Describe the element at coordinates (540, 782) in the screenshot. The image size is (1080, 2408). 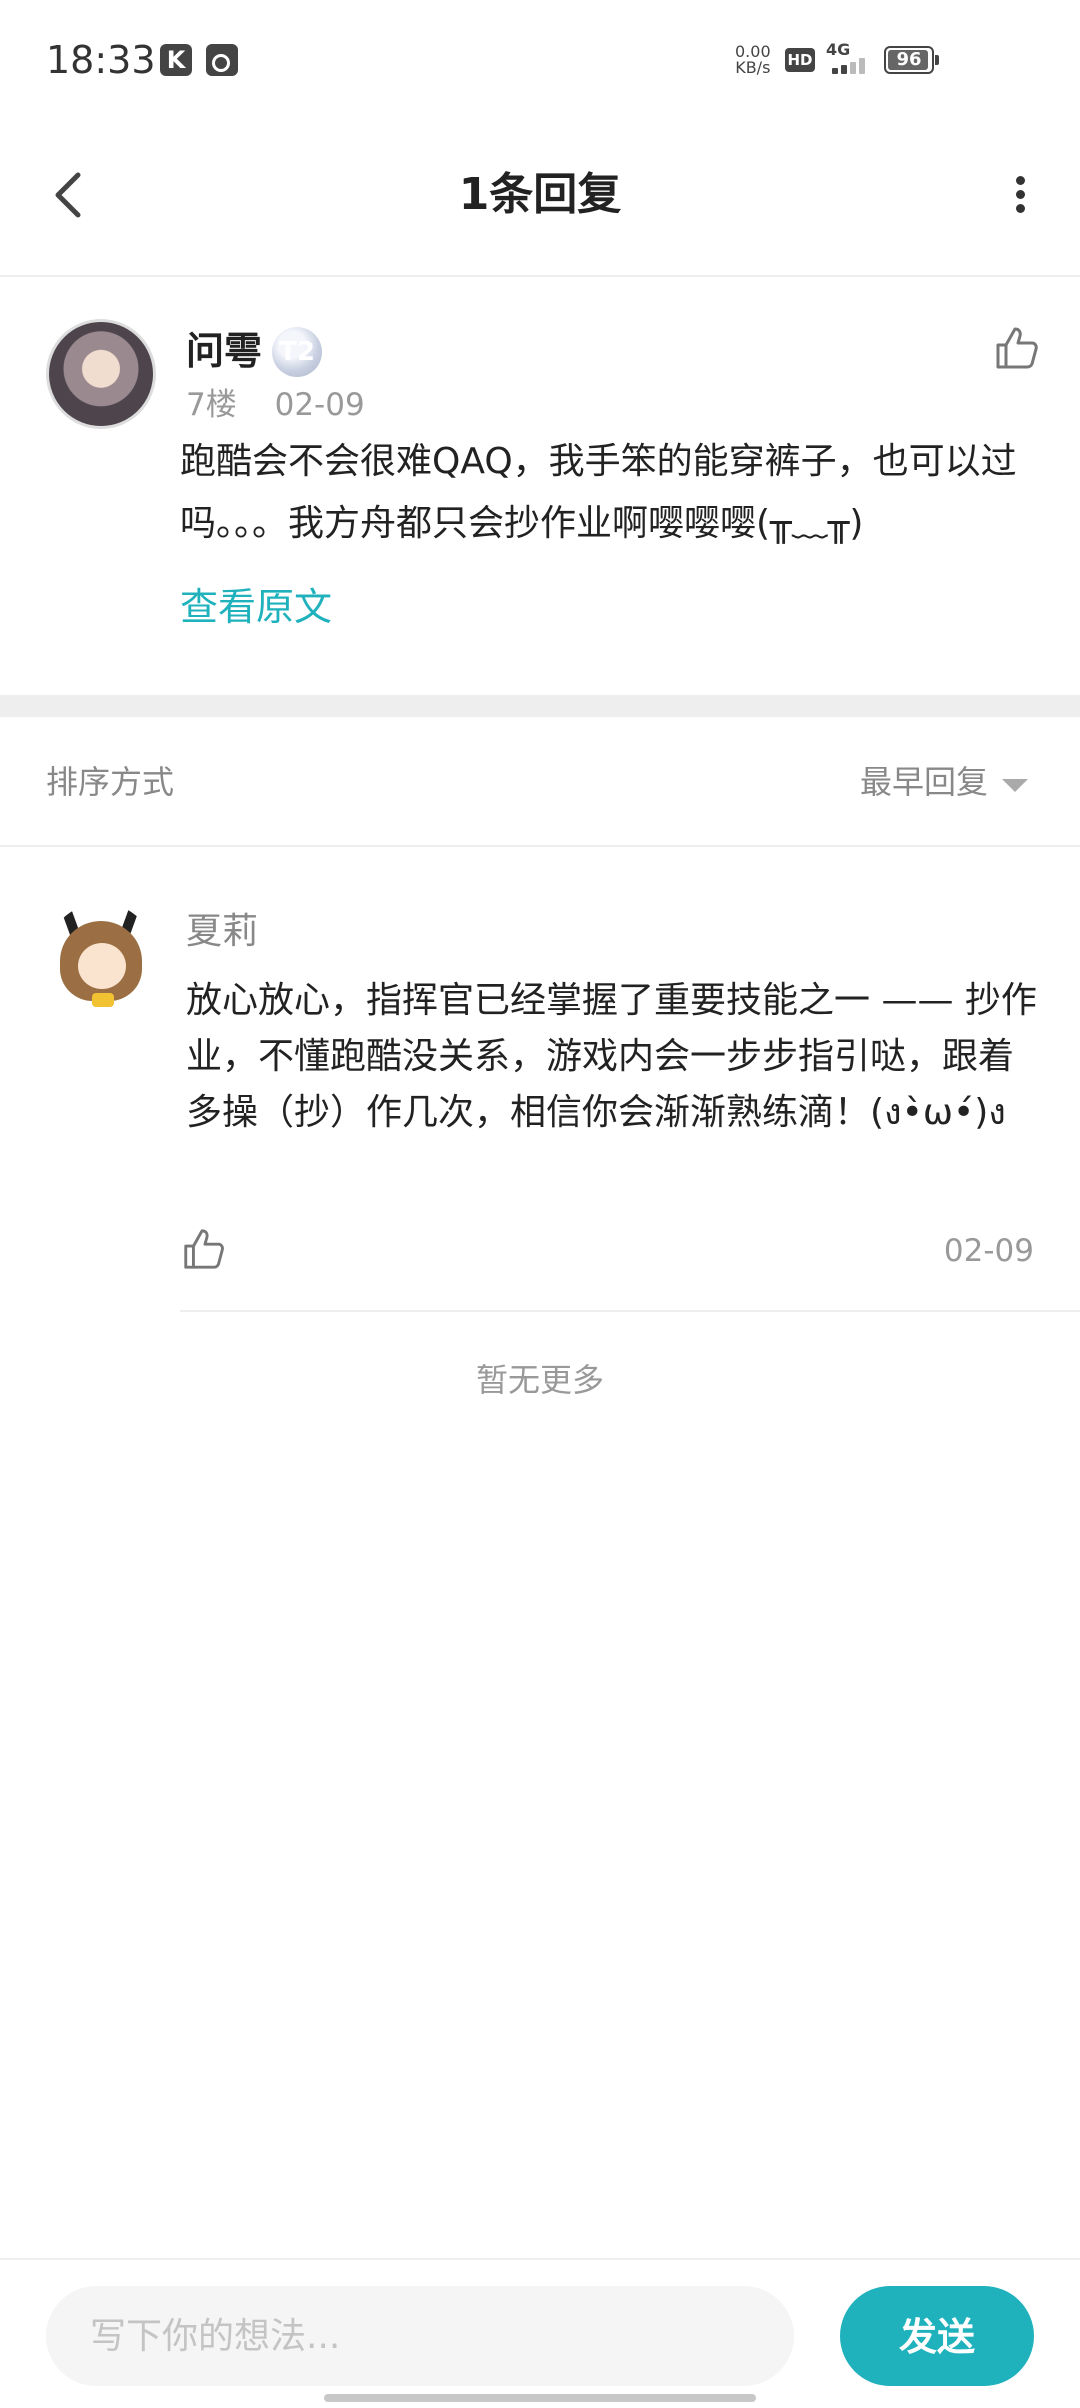
I see `sort-bar: 排序方式 最早回复` at that location.